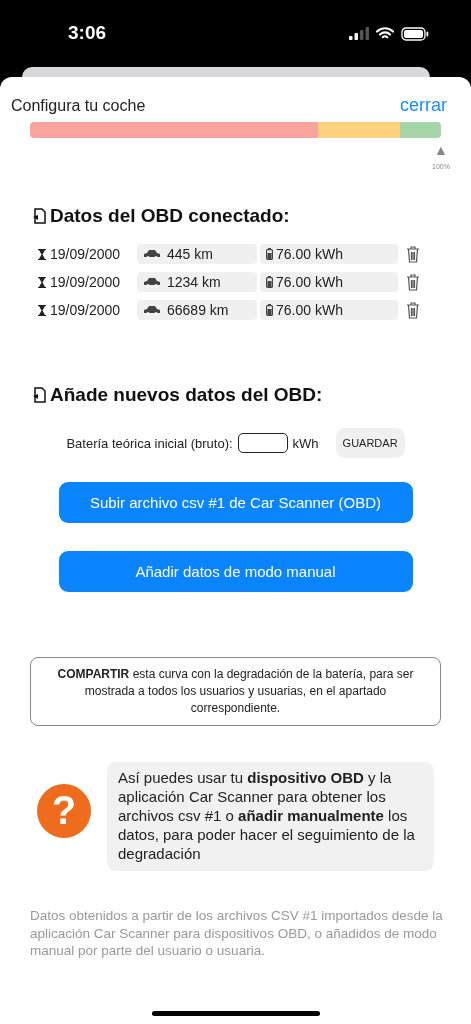 The height and width of the screenshot is (1024, 471). What do you see at coordinates (262, 443) in the screenshot?
I see `battery-input` at bounding box center [262, 443].